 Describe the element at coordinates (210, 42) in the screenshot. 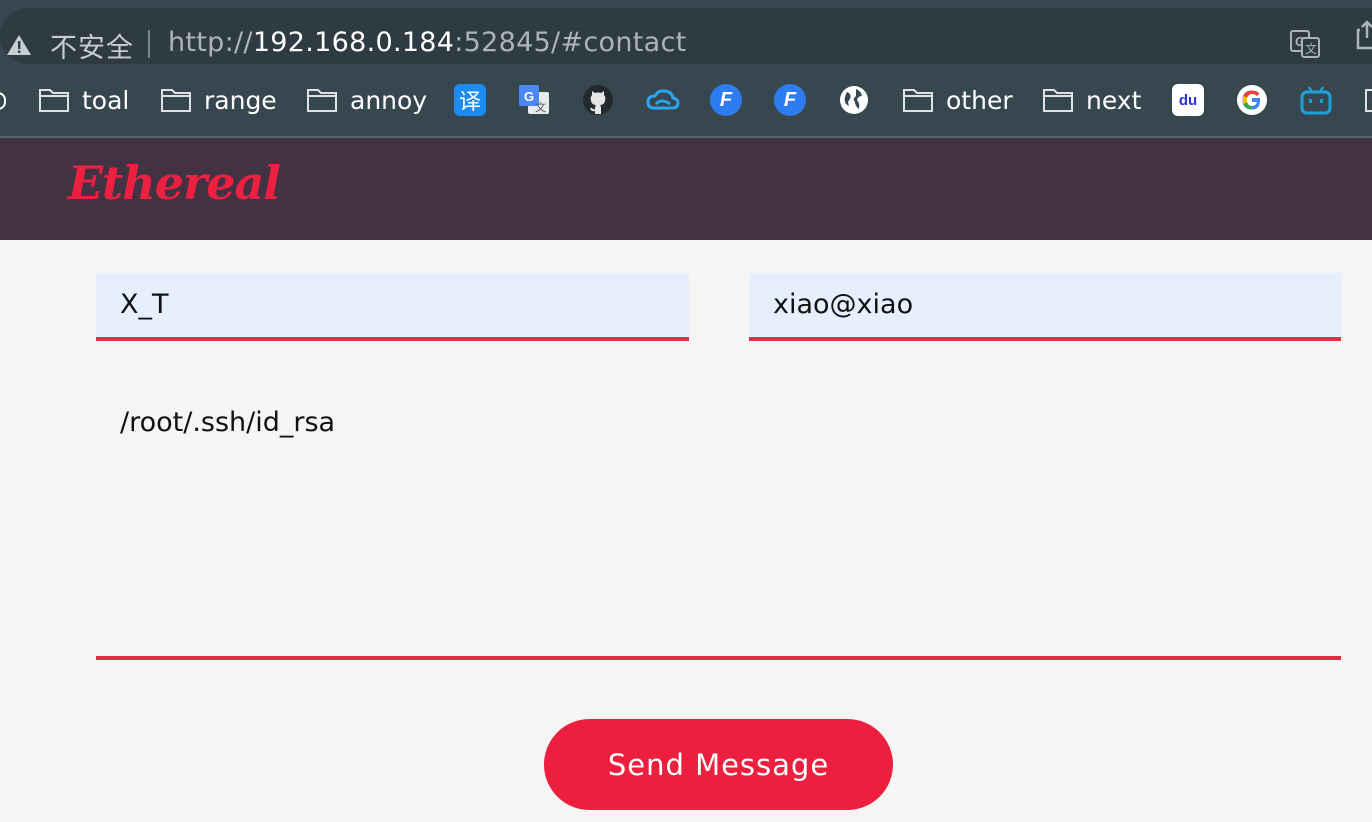

I see `url-scheme: http://` at that location.